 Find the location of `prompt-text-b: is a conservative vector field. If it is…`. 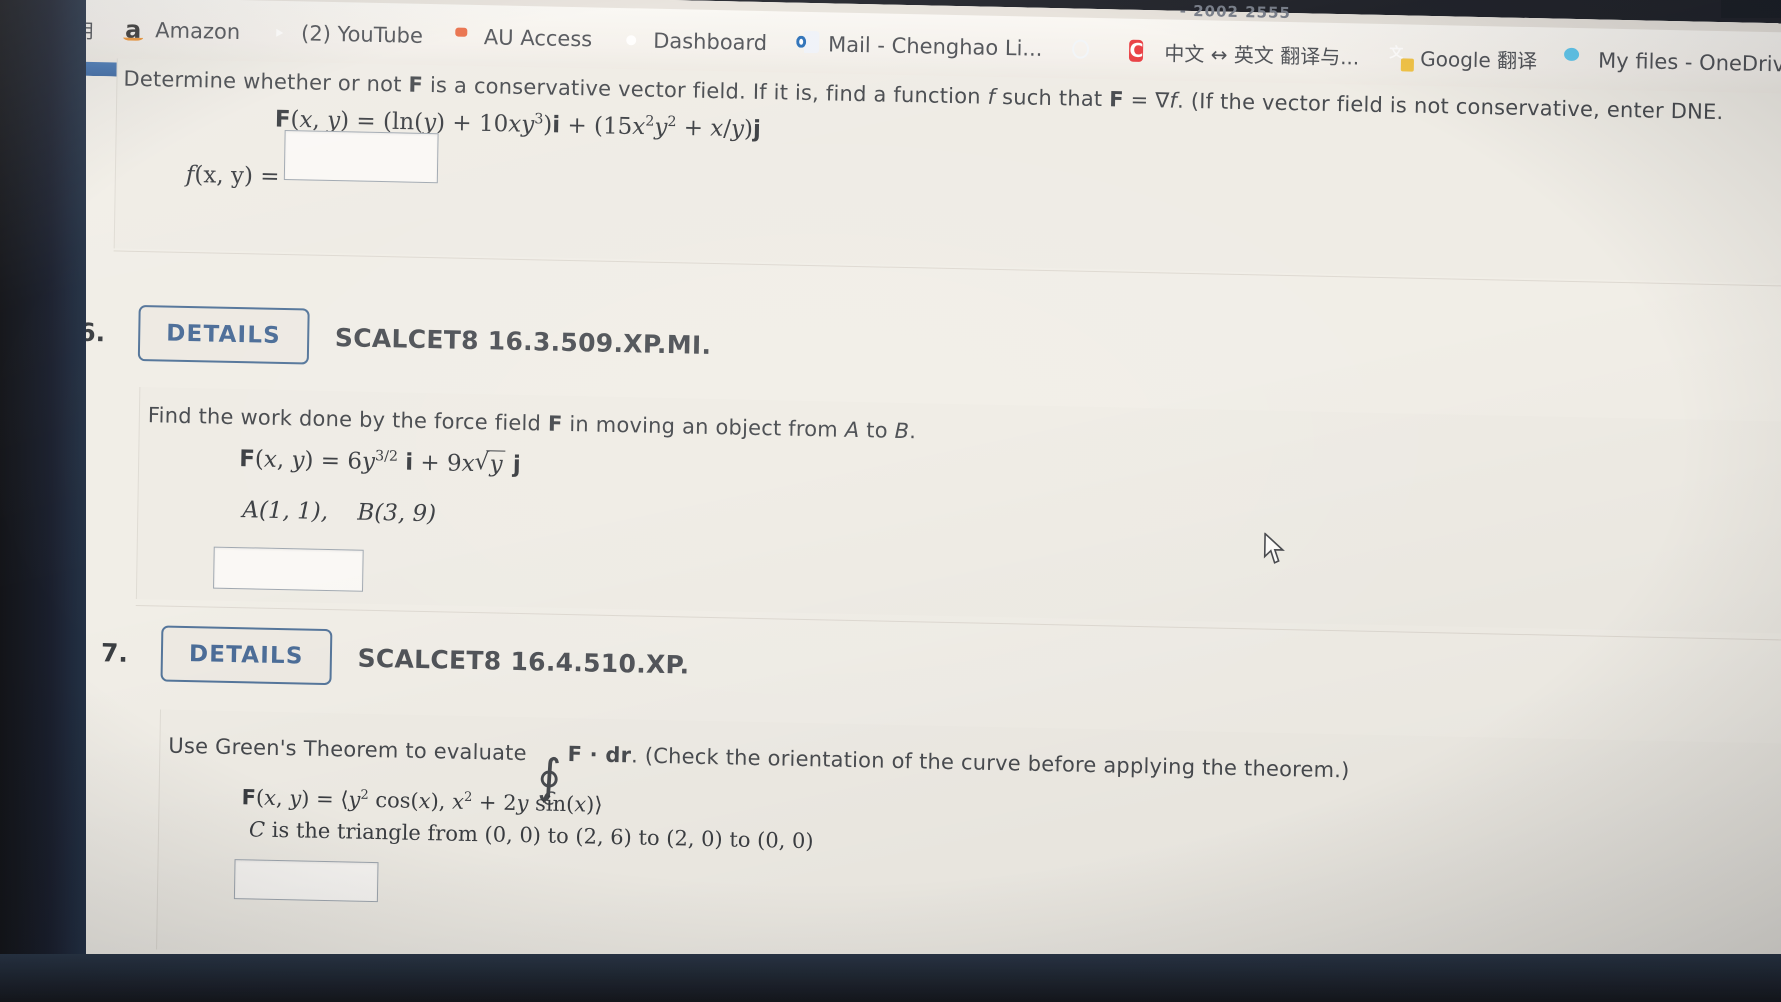

prompt-text-b: is a conservative vector field. If it is… is located at coordinates (705, 90).